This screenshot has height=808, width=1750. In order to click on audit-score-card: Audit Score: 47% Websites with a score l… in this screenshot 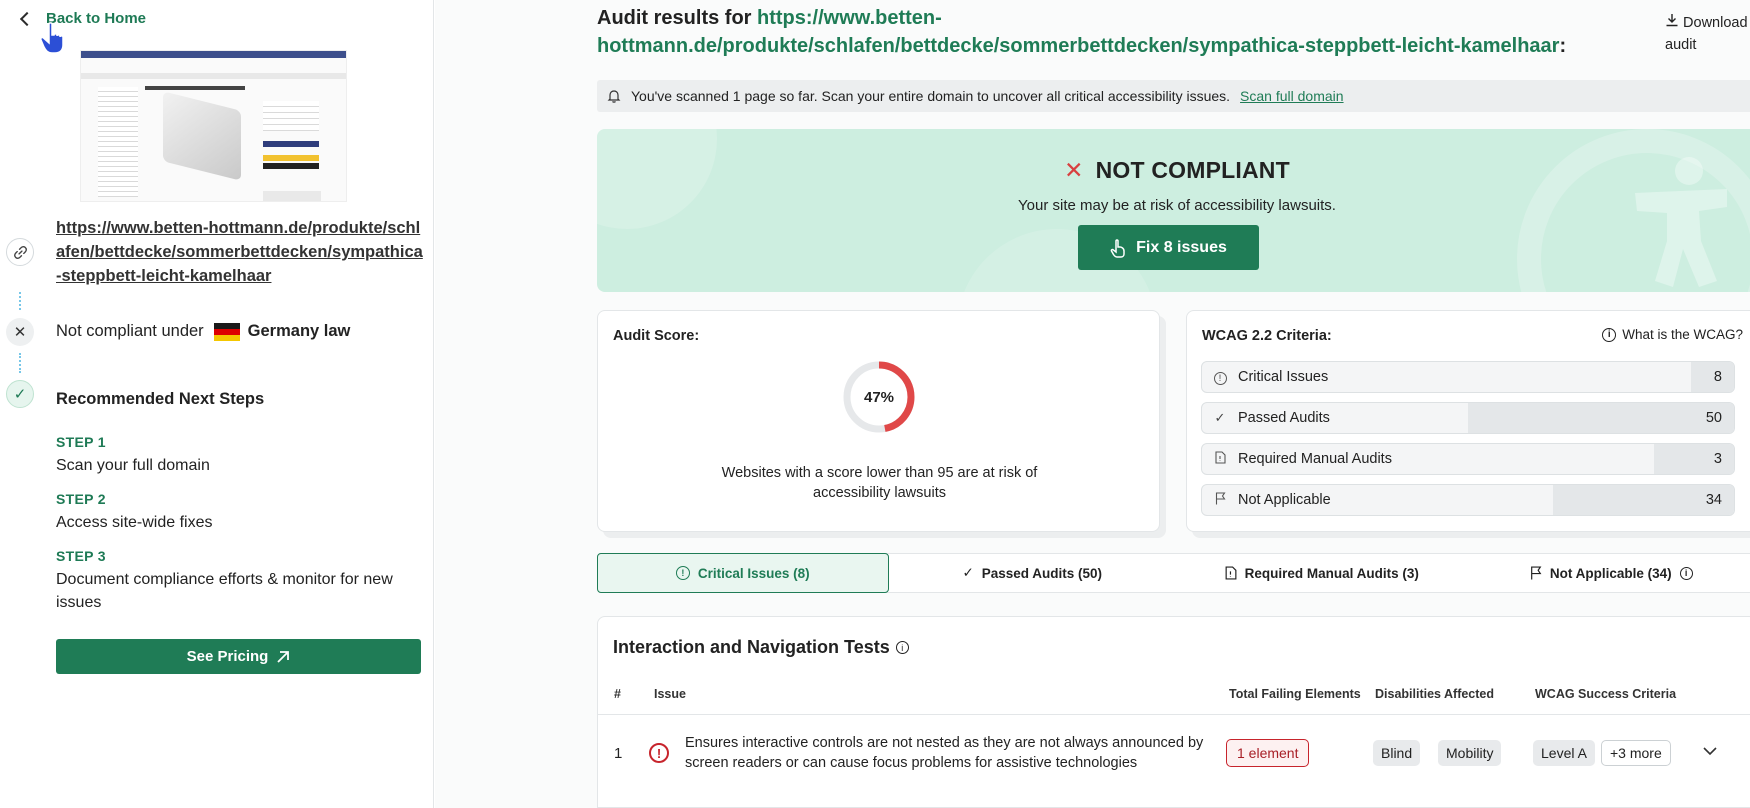, I will do `click(878, 421)`.